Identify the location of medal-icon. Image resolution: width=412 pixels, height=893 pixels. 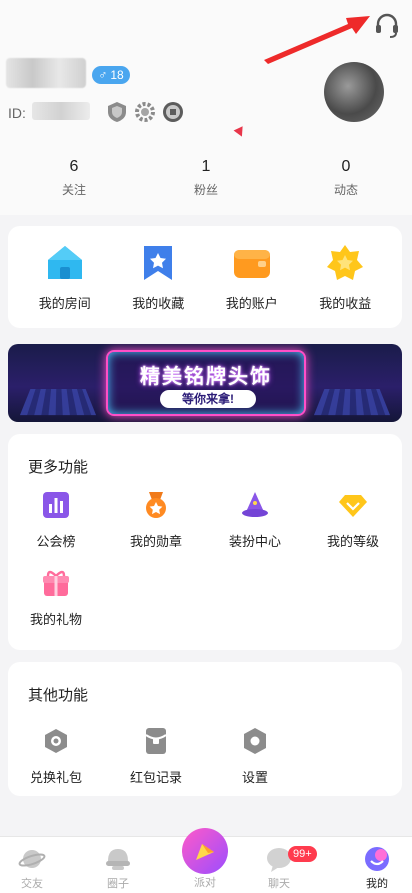
(156, 505).